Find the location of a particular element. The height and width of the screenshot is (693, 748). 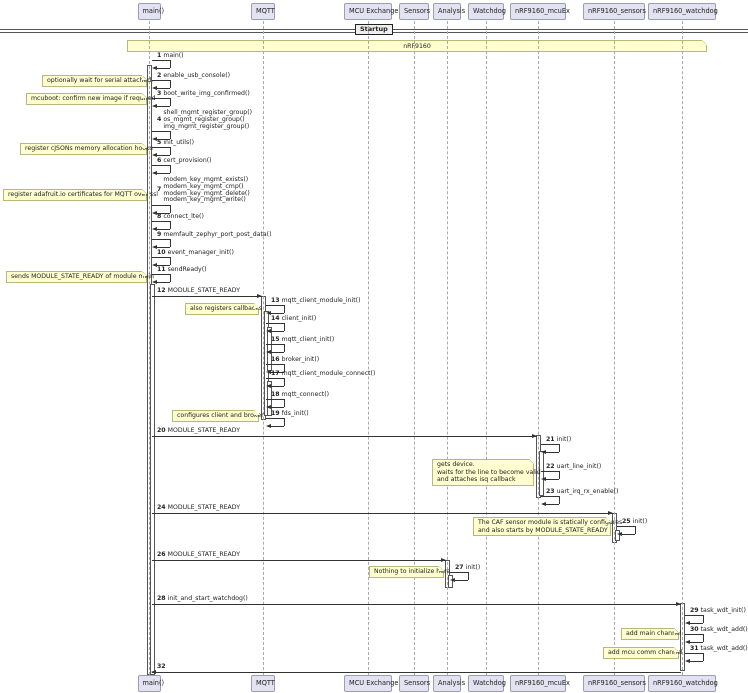

message-text: task_wdt_add() is located at coordinates (724, 630).